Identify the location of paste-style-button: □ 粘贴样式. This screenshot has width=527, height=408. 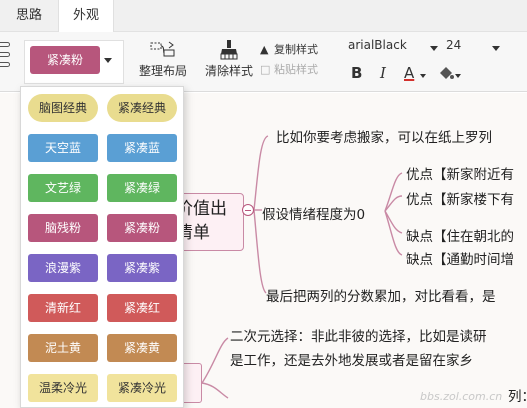
(289, 70).